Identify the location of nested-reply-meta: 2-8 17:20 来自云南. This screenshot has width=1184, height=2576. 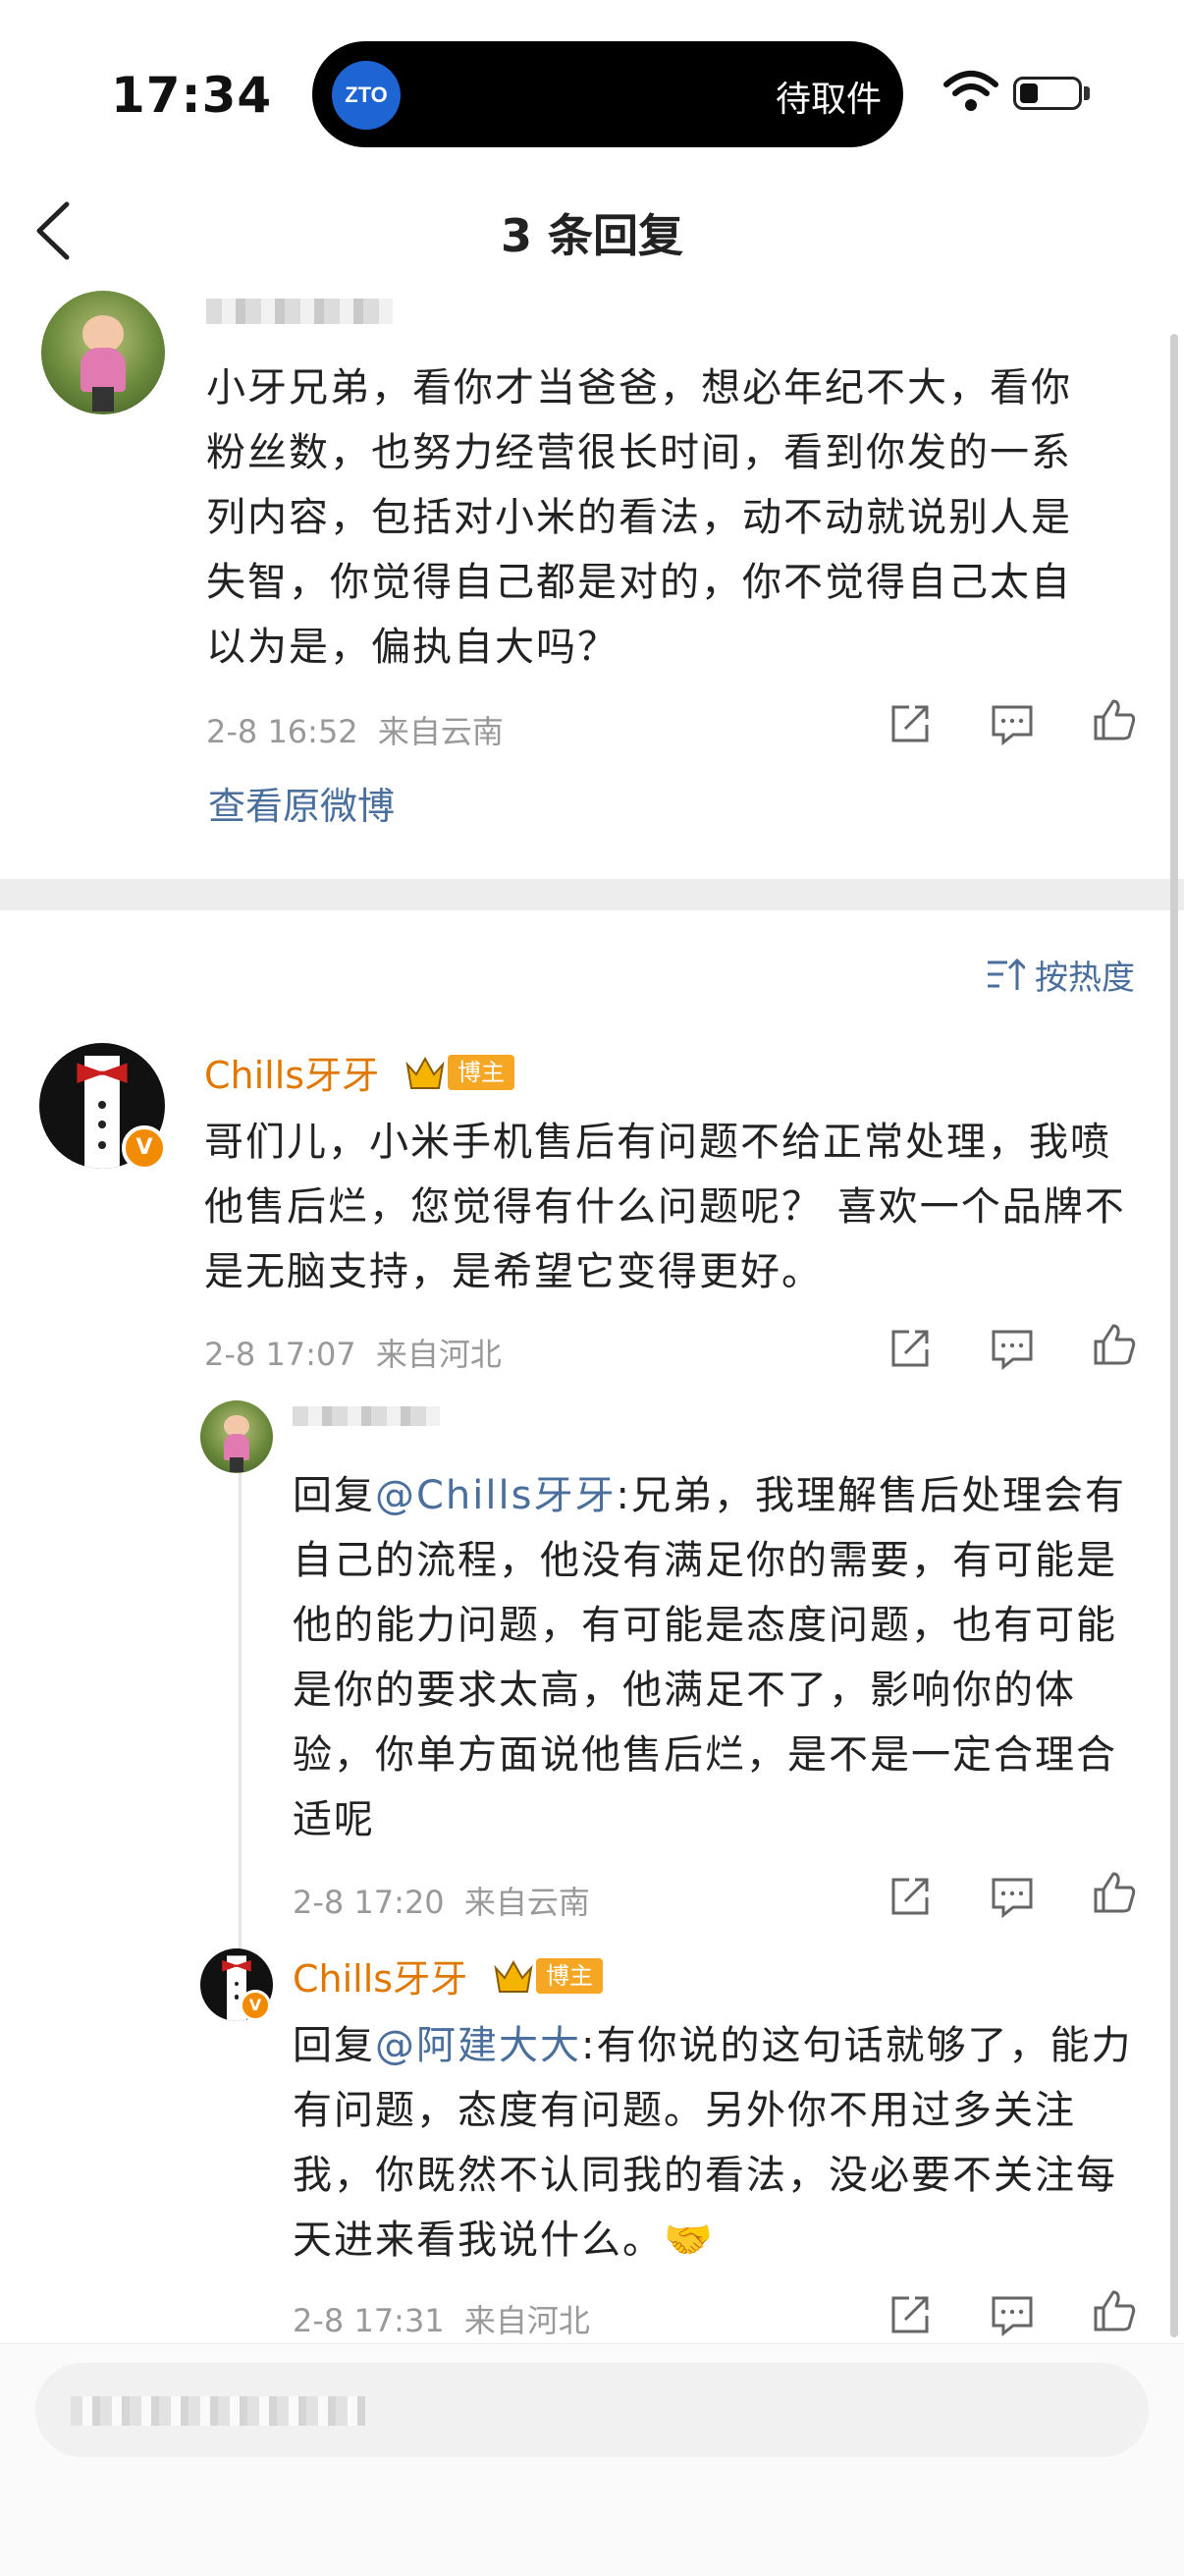
(442, 1900).